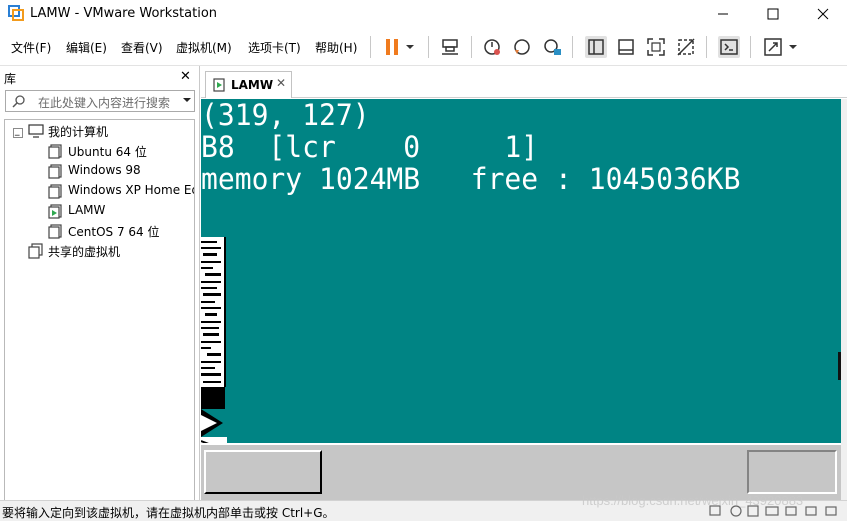 This screenshot has width=847, height=521. Describe the element at coordinates (844, 299) in the screenshot. I see `console-margin` at that location.